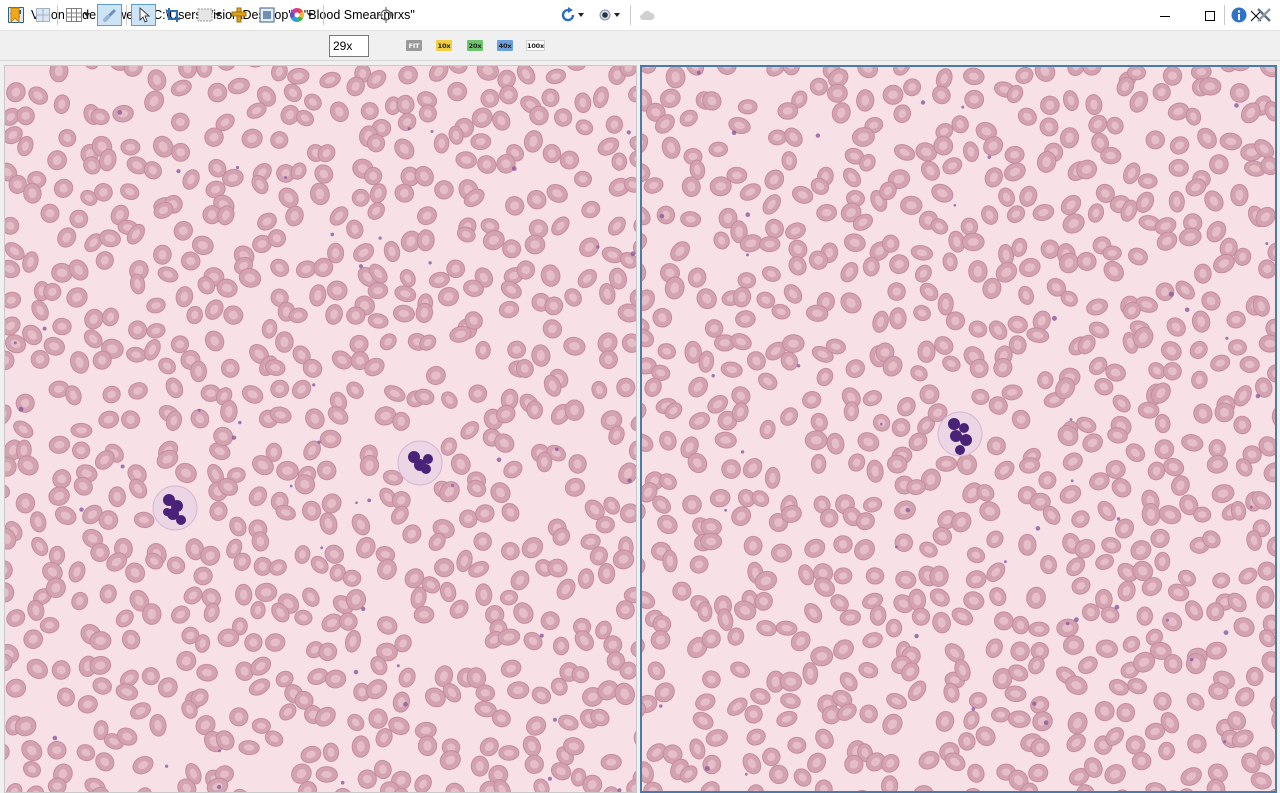 The height and width of the screenshot is (793, 1280). I want to click on cloud-icon, so click(647, 15).